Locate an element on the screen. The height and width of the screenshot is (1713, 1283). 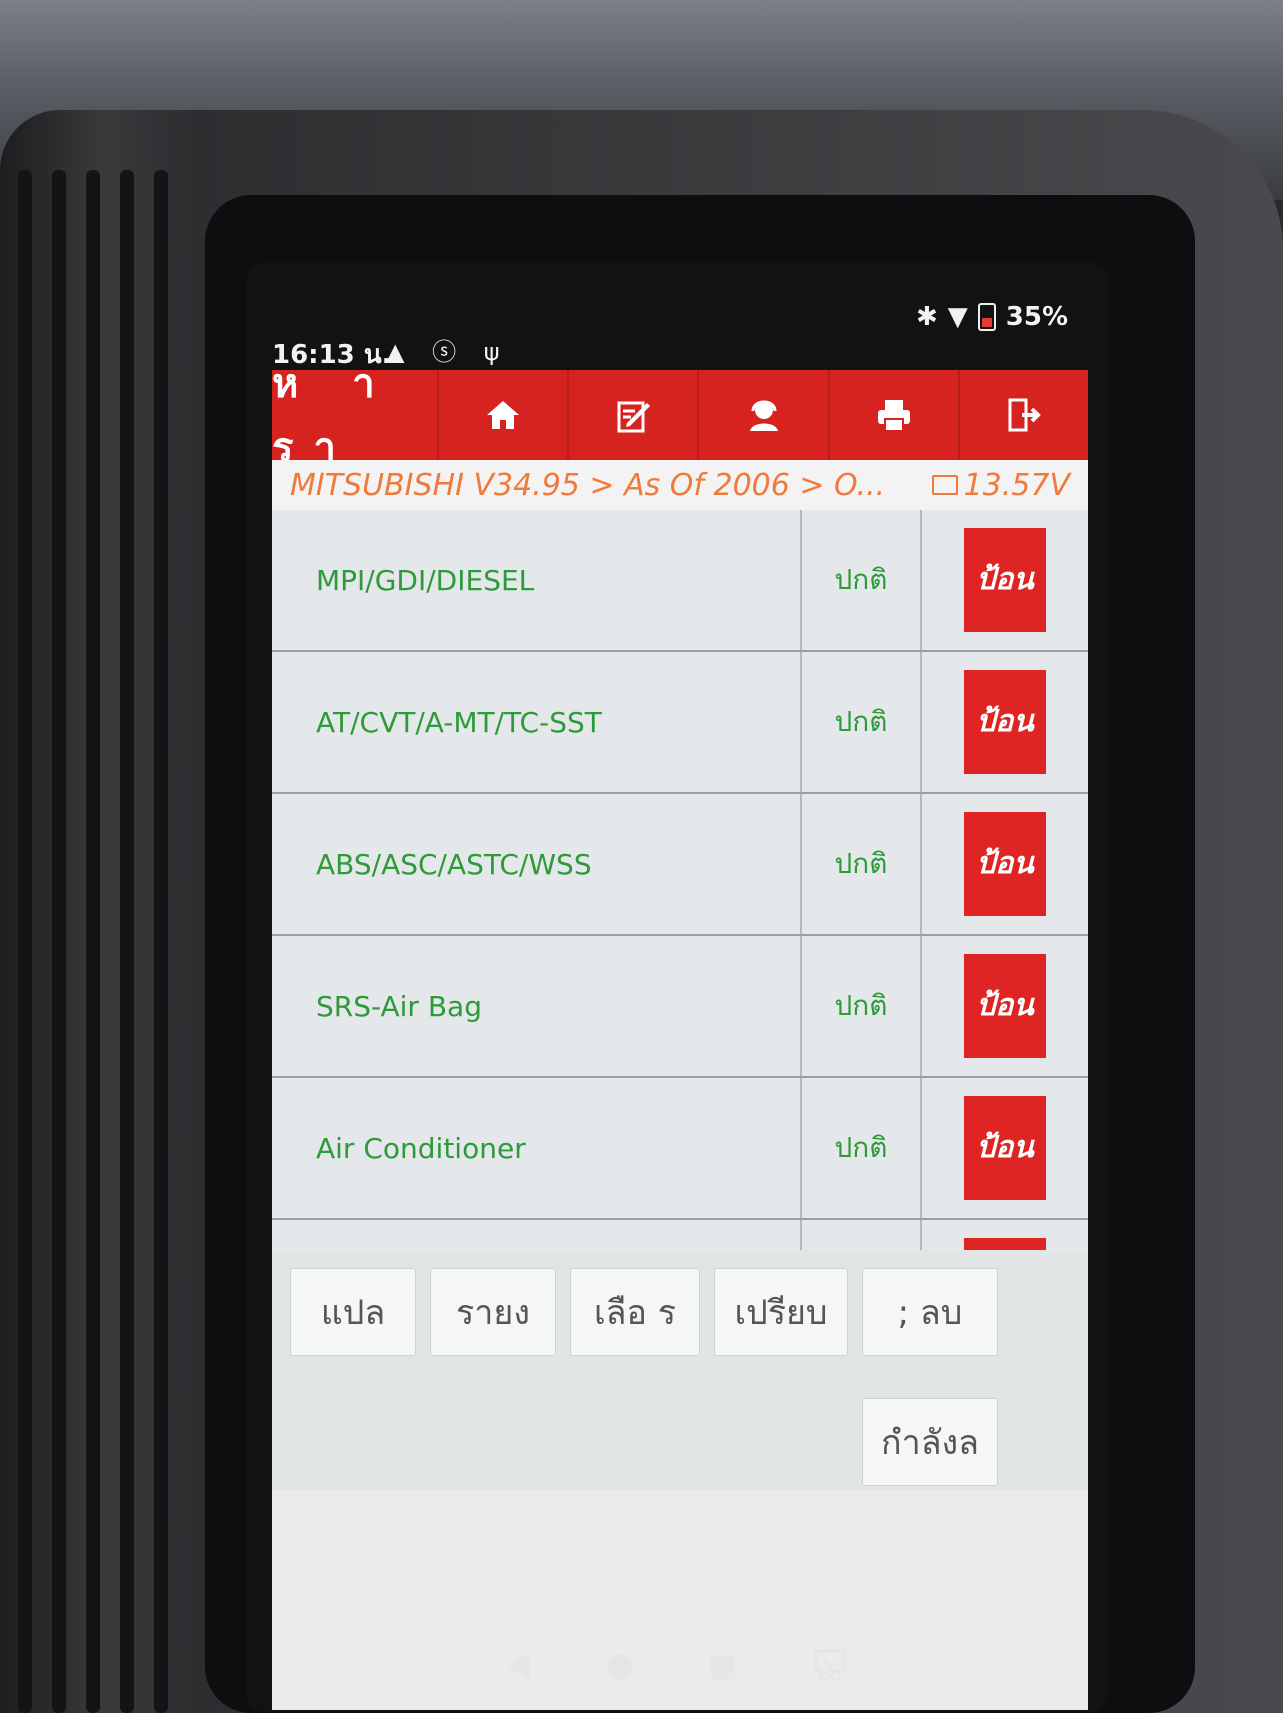
voltage-readout: 13.57V is located at coordinates (1000, 485).